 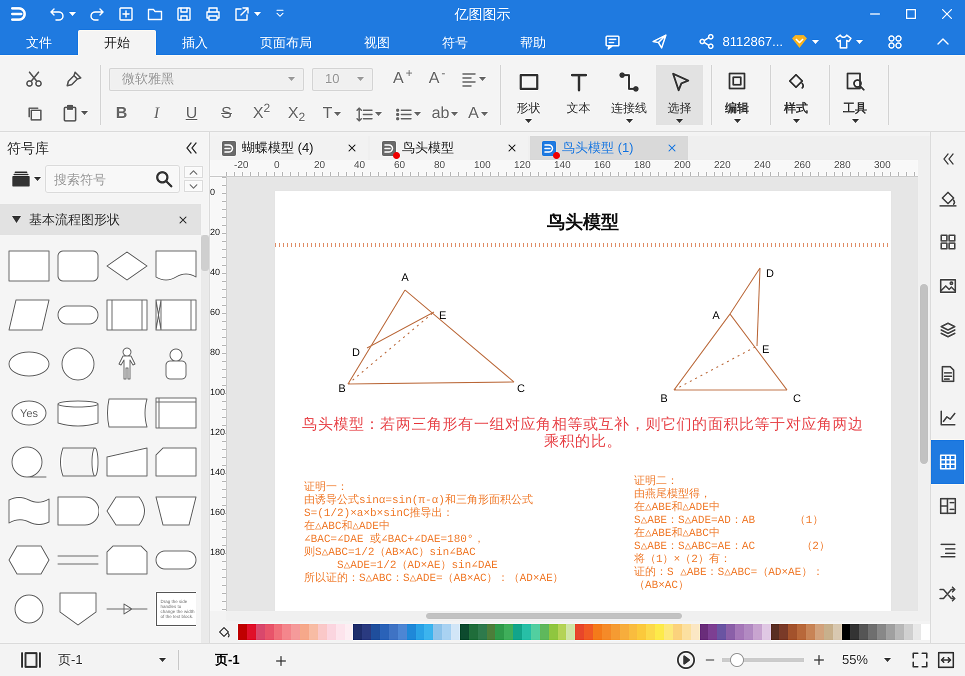 I want to click on proof-line: ∠BAC=∠DAE 或∠BAC+∠DAE=180°，, so click(x=395, y=540).